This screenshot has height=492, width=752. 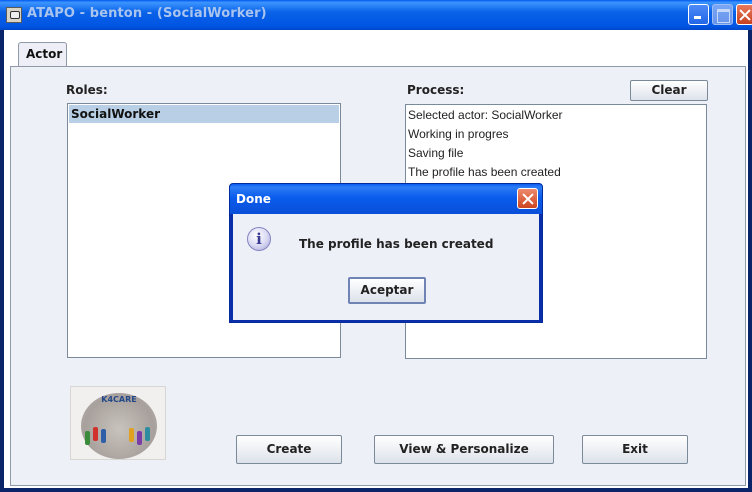 I want to click on logo-text: K4CARE, so click(x=119, y=399).